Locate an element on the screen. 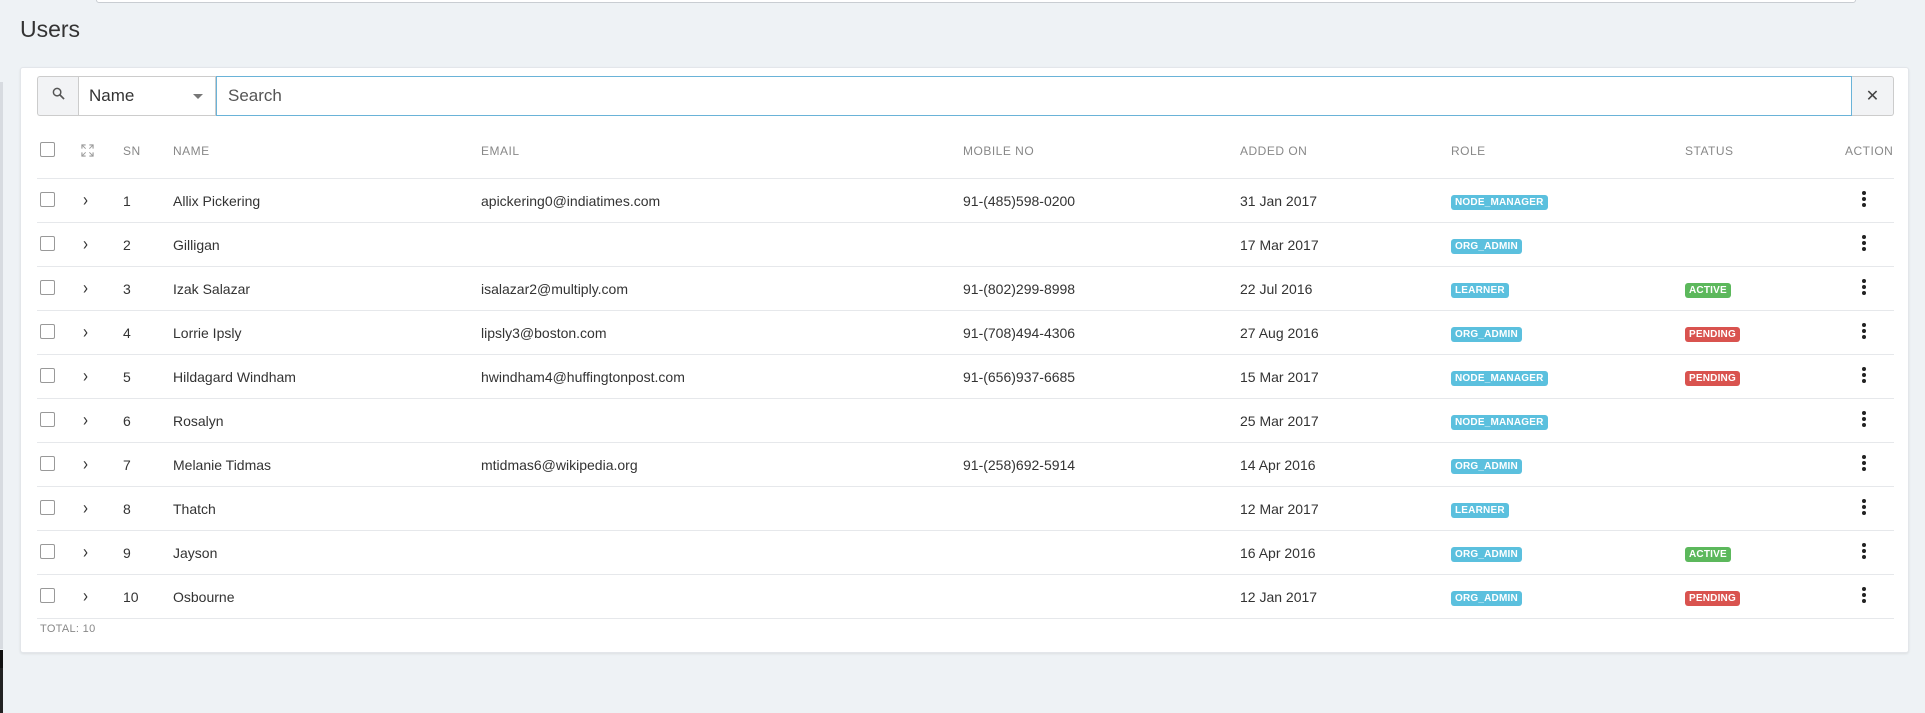  select-all-checkbox is located at coordinates (47, 149).